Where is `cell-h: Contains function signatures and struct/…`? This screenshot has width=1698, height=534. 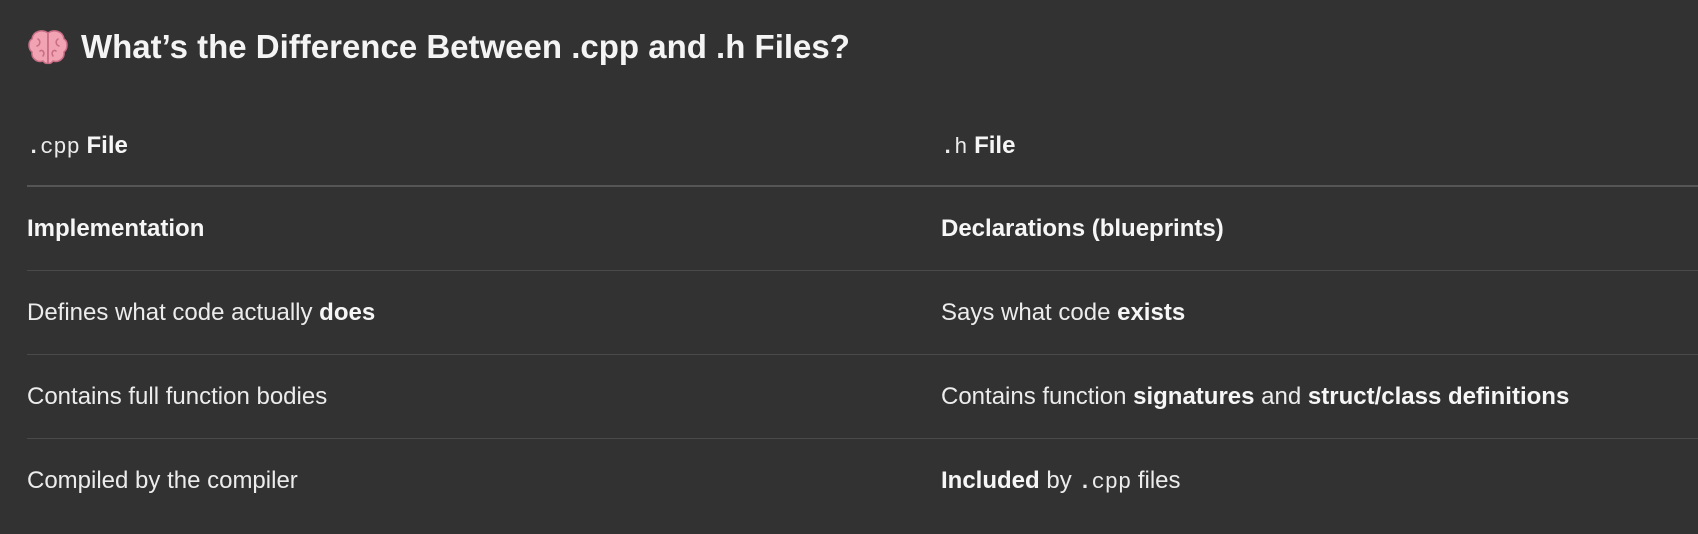
cell-h: Contains function signatures and struct/… is located at coordinates (1319, 397).